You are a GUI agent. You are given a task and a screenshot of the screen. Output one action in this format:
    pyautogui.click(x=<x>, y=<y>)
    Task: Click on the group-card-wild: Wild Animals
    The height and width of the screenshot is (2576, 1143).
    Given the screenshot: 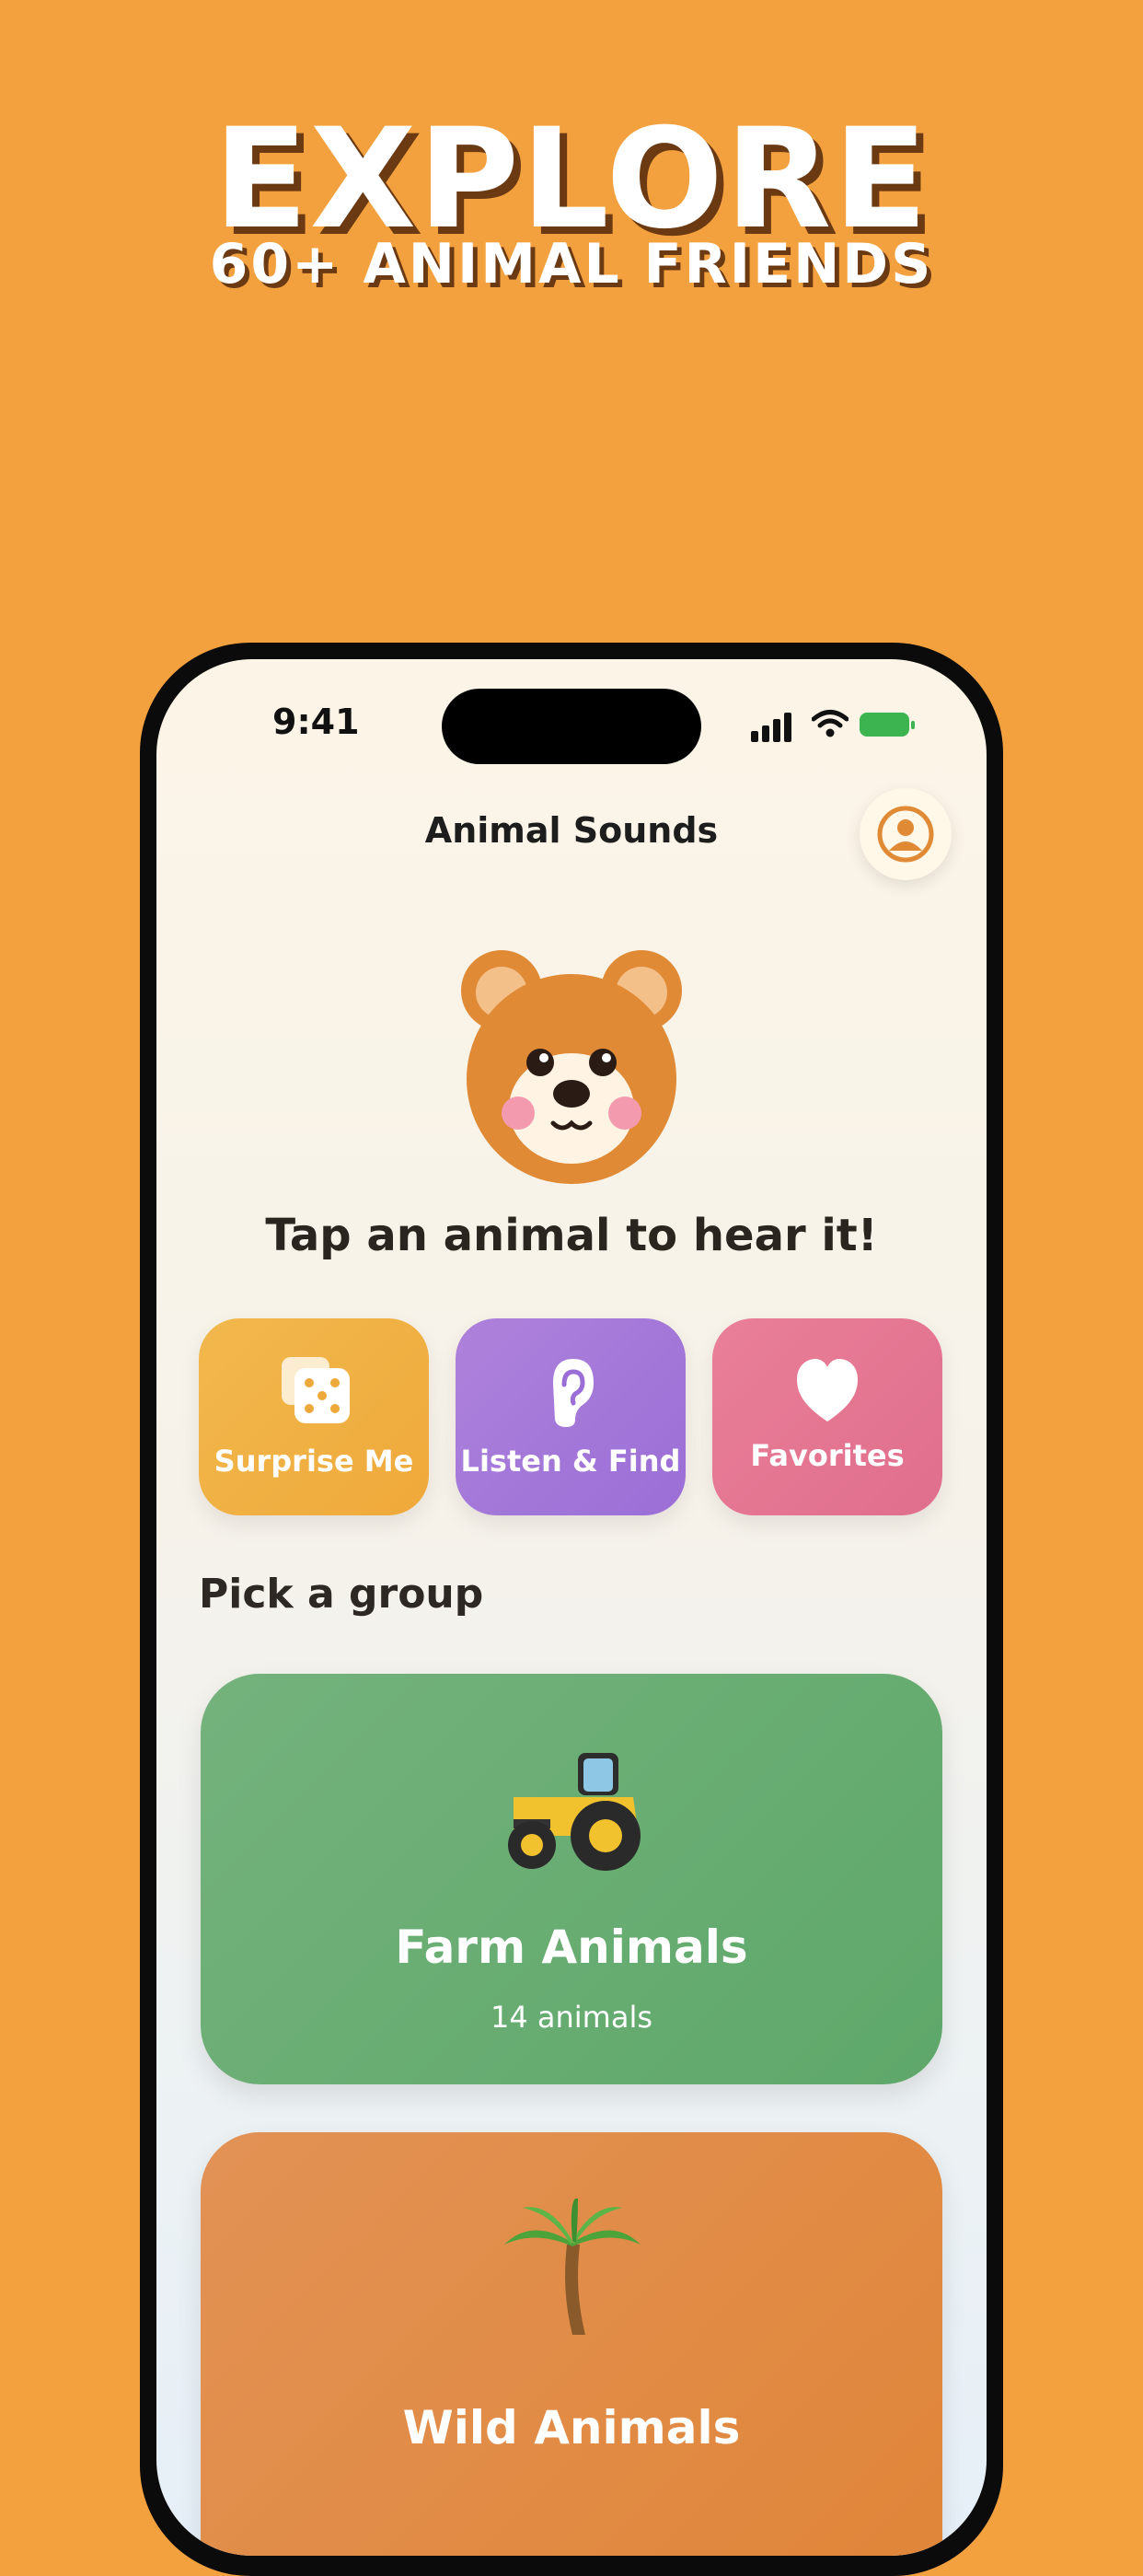 What is the action you would take?
    pyautogui.click(x=571, y=2344)
    